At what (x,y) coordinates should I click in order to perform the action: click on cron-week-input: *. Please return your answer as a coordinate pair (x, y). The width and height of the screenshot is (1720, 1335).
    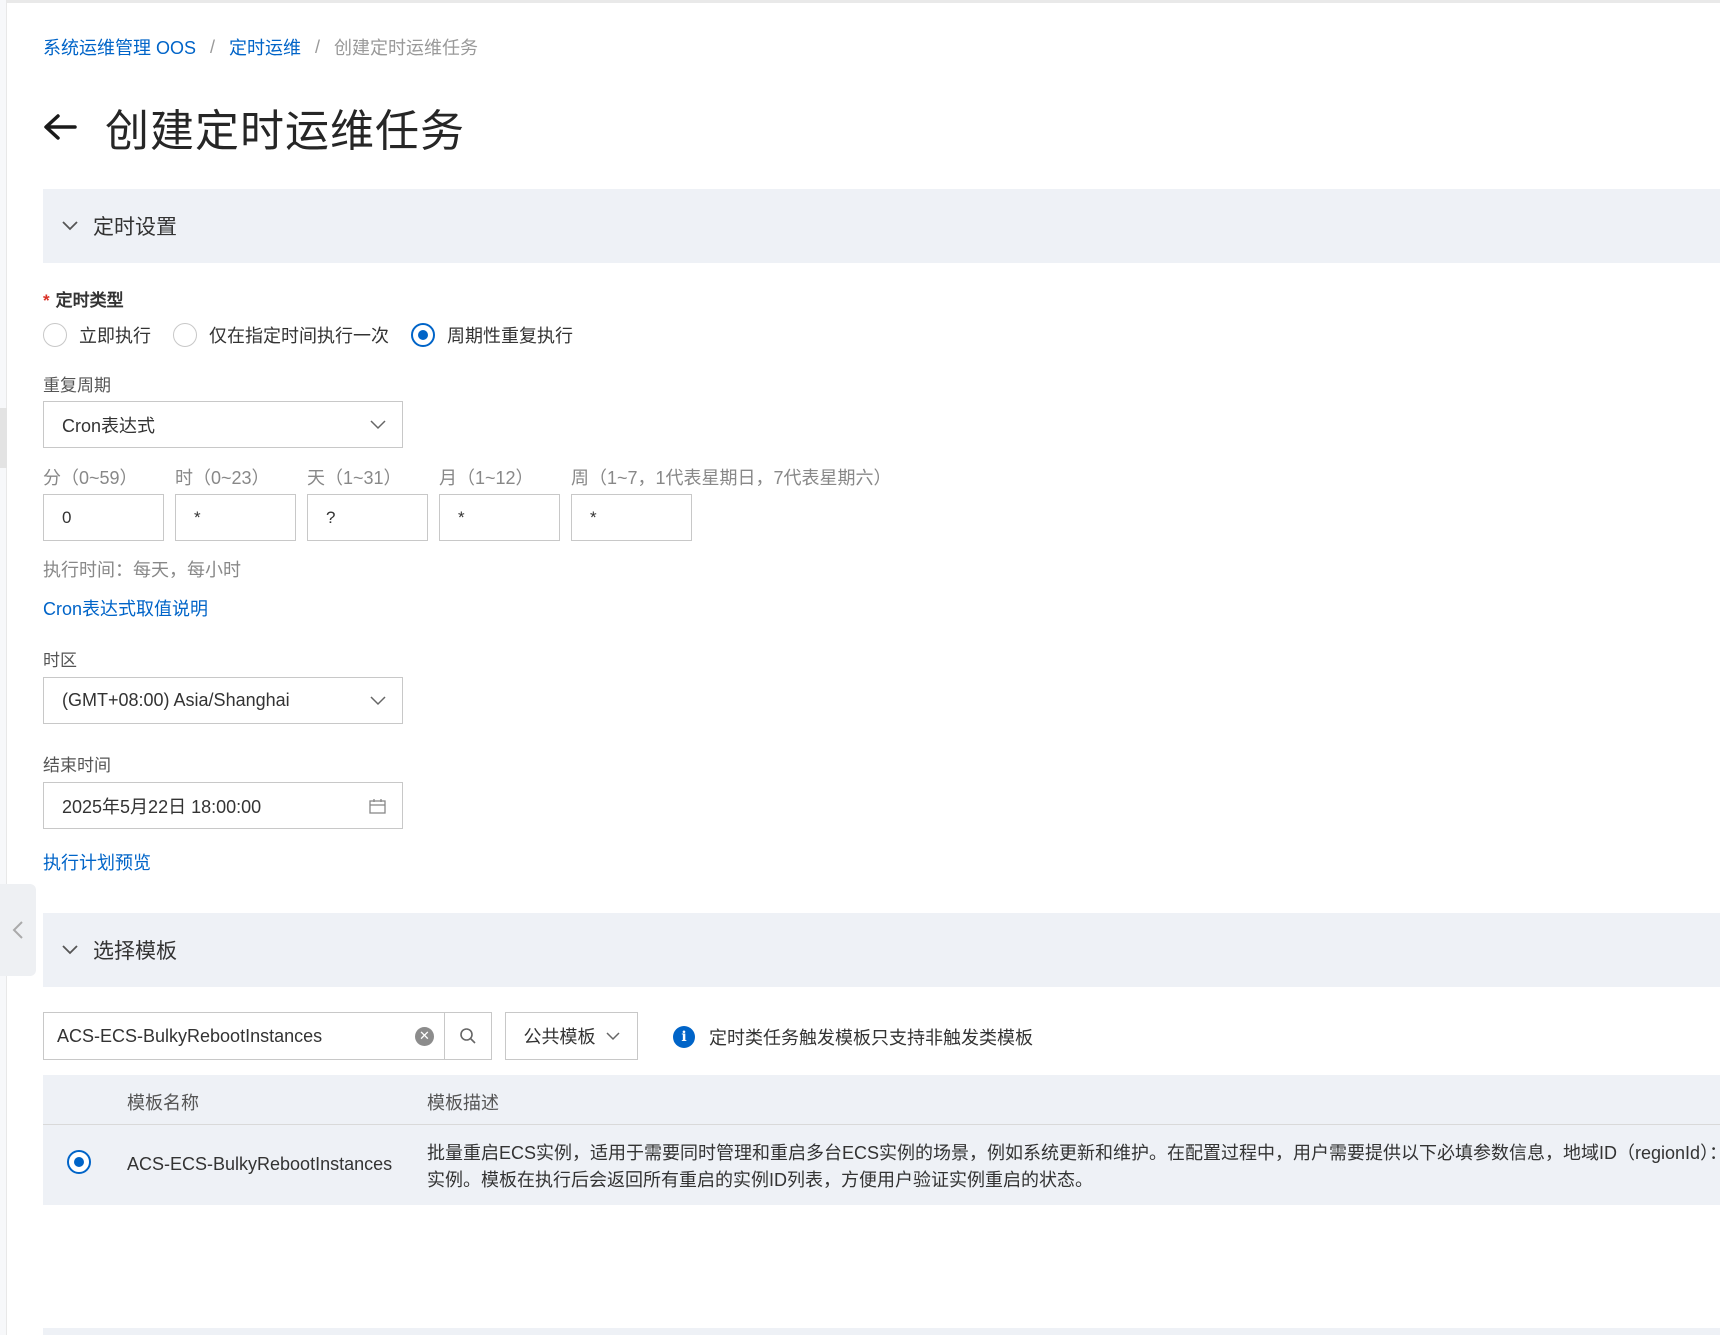
    Looking at the image, I should click on (631, 517).